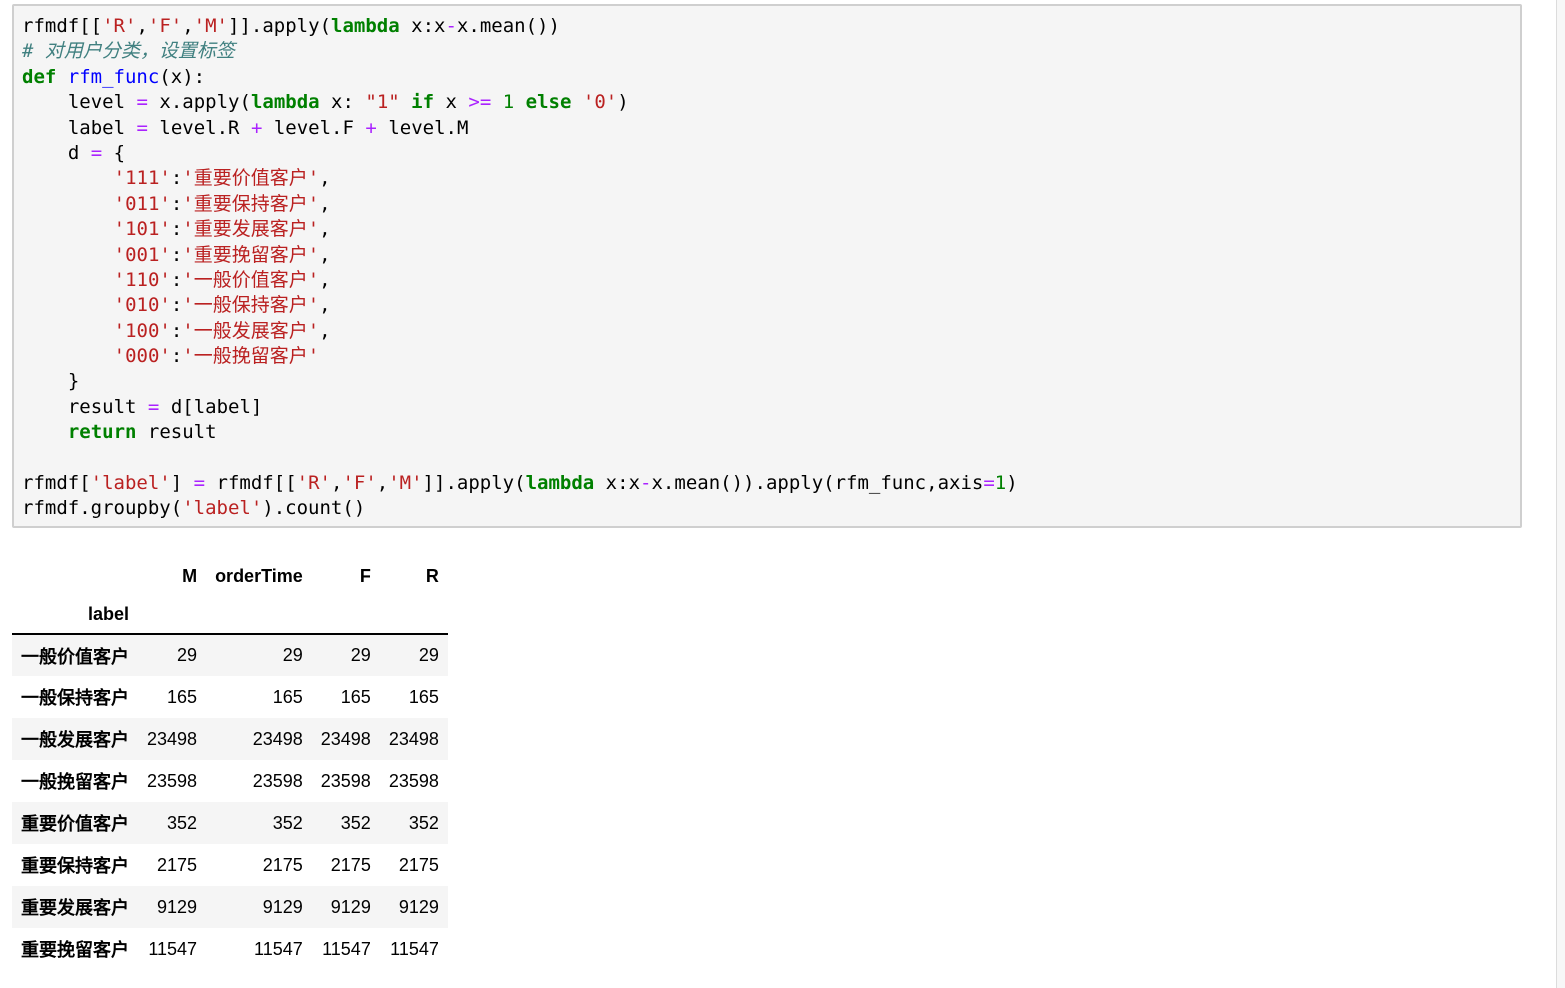 The image size is (1565, 988). What do you see at coordinates (259, 575) in the screenshot?
I see `column-header: orderTime` at bounding box center [259, 575].